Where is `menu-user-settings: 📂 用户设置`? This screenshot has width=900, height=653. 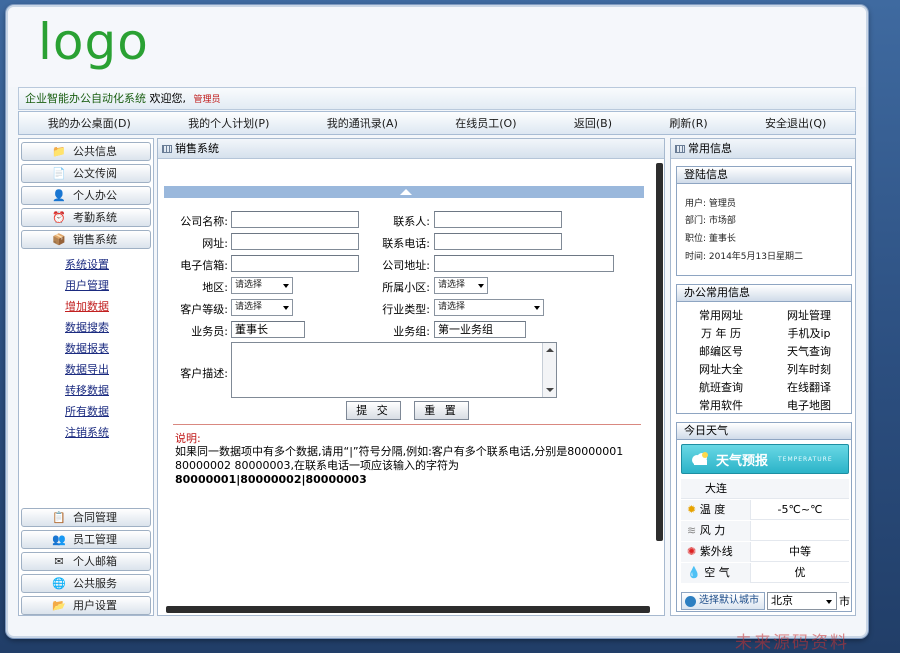 menu-user-settings: 📂 用户设置 is located at coordinates (86, 605).